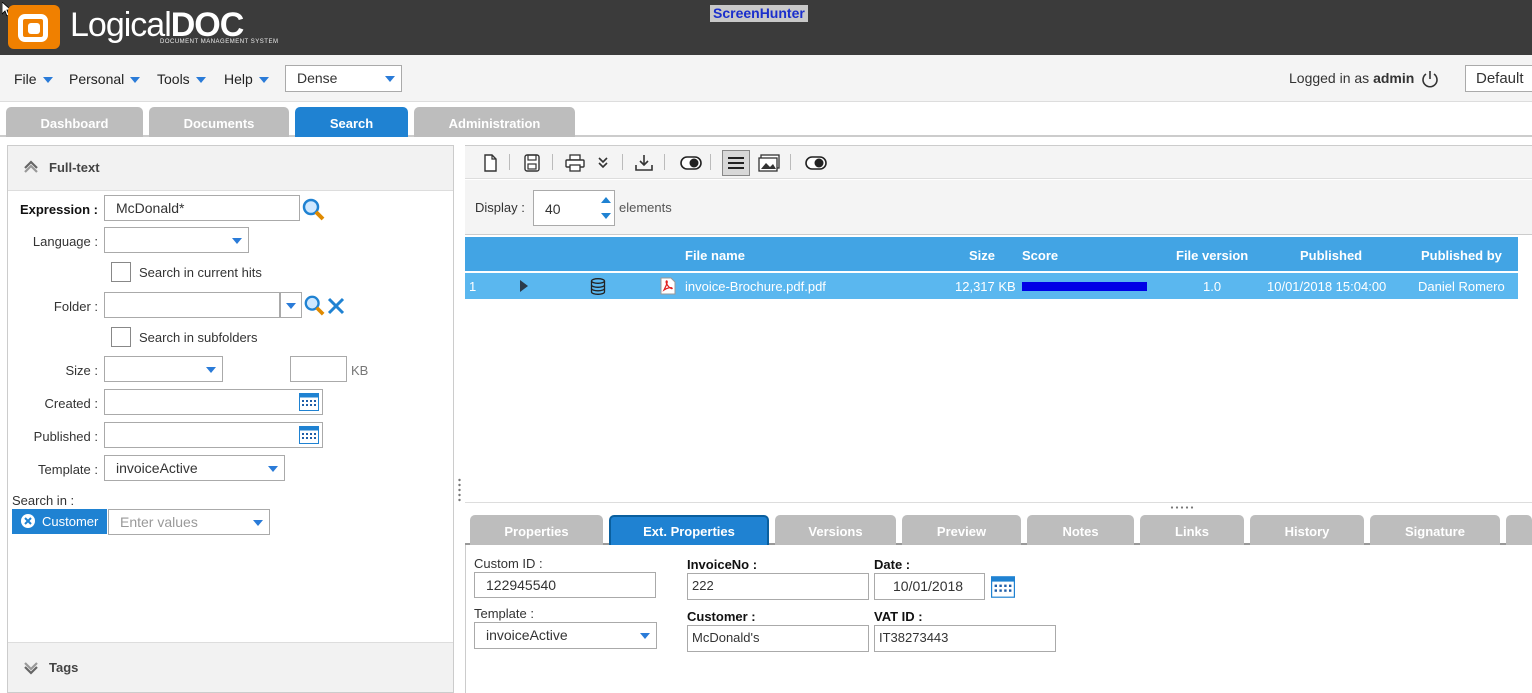  I want to click on tab-administration: Administration, so click(494, 122).